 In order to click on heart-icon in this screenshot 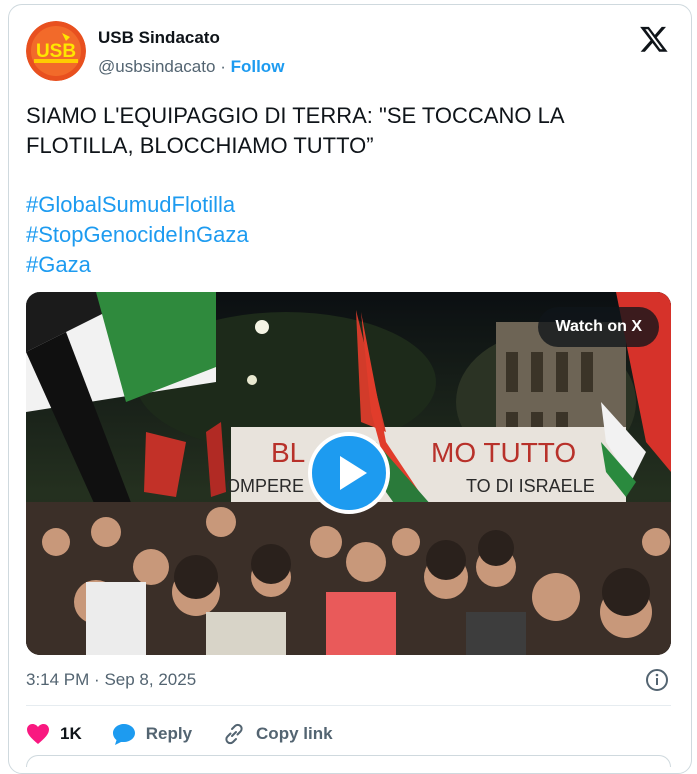, I will do `click(38, 734)`.